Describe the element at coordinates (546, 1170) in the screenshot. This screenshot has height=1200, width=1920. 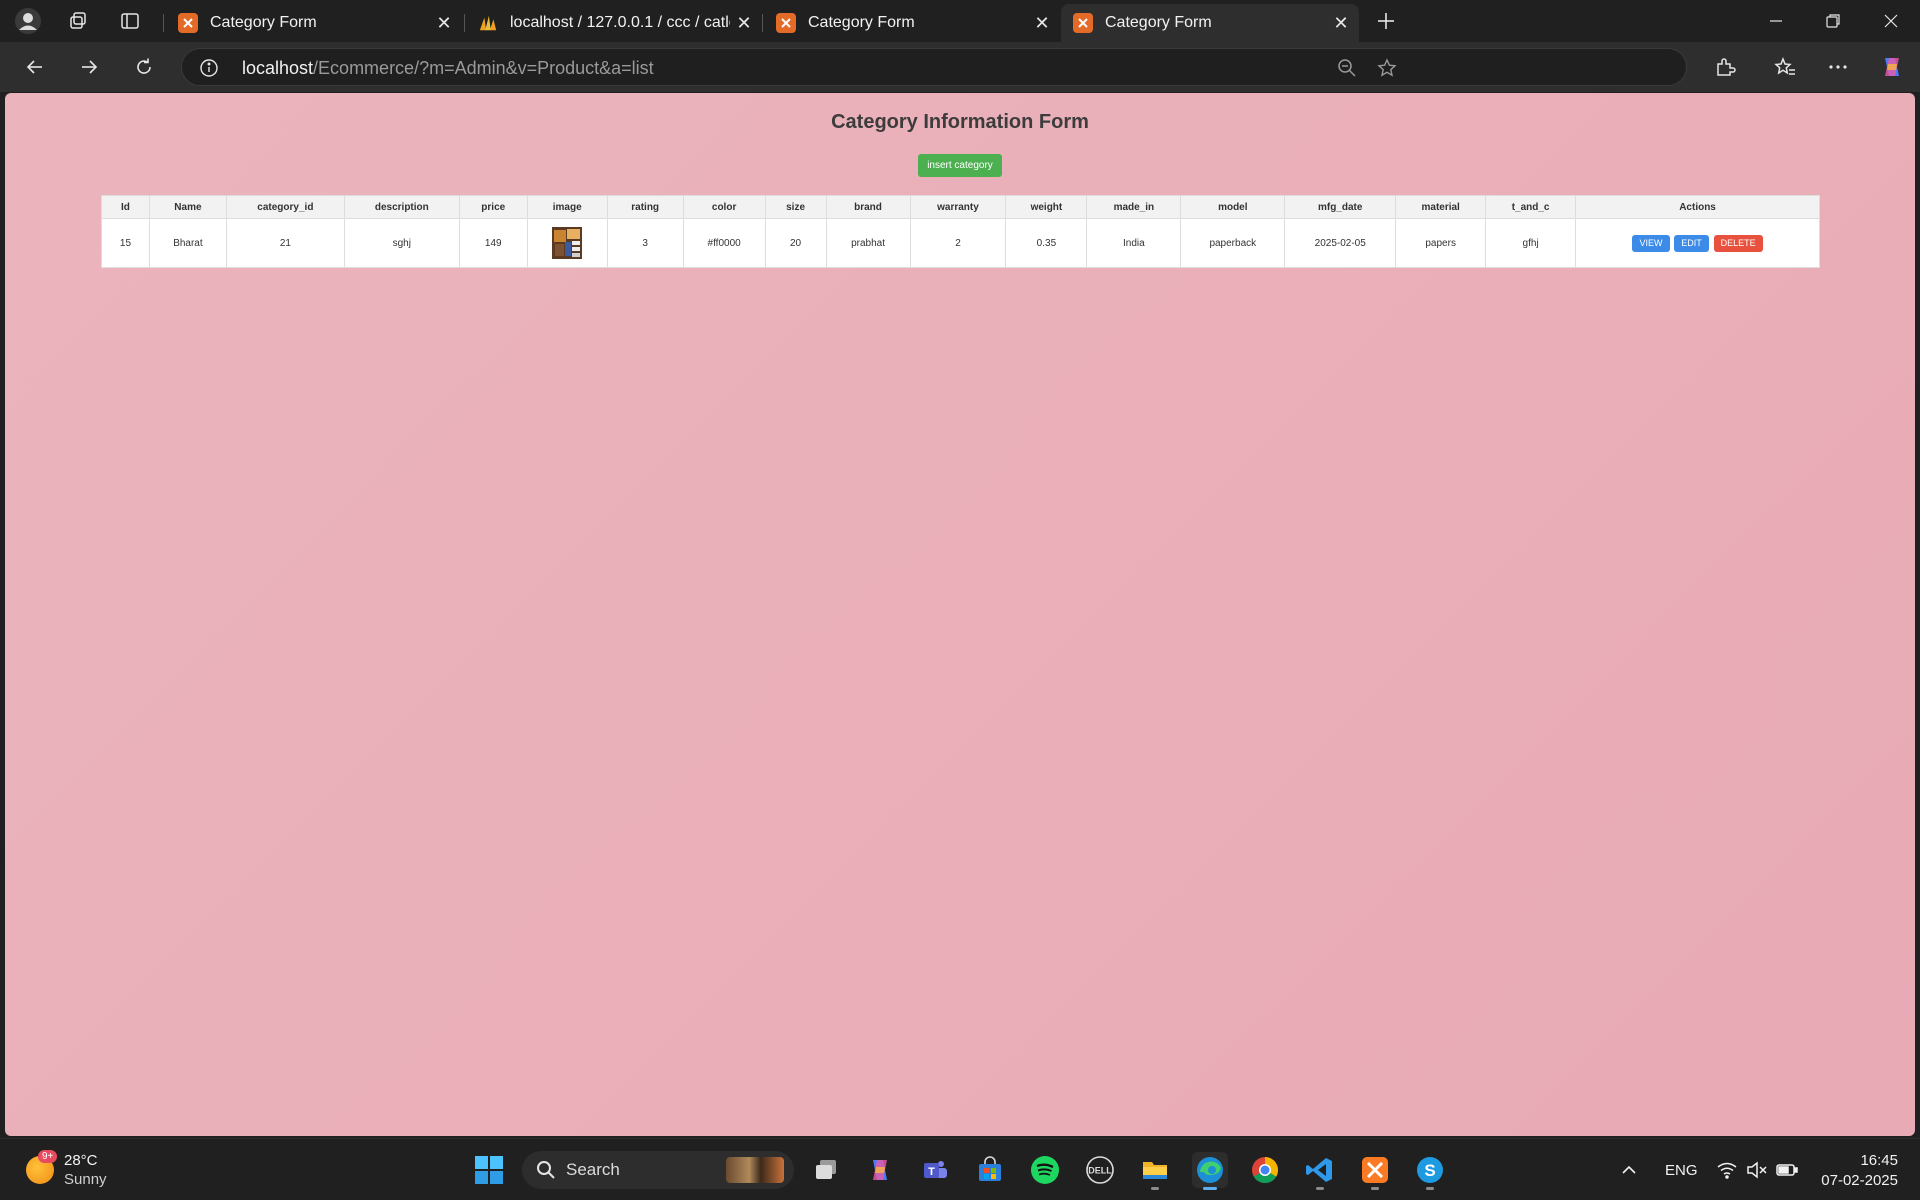
I see `search-icon` at that location.